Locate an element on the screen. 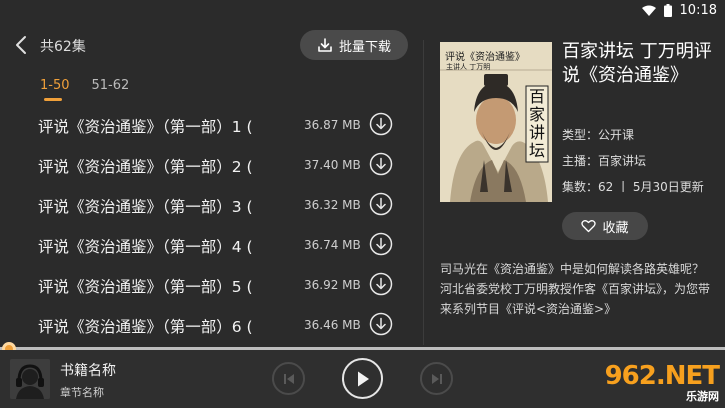 This screenshot has height=408, width=725. back-arrow-icon is located at coordinates (22, 45).